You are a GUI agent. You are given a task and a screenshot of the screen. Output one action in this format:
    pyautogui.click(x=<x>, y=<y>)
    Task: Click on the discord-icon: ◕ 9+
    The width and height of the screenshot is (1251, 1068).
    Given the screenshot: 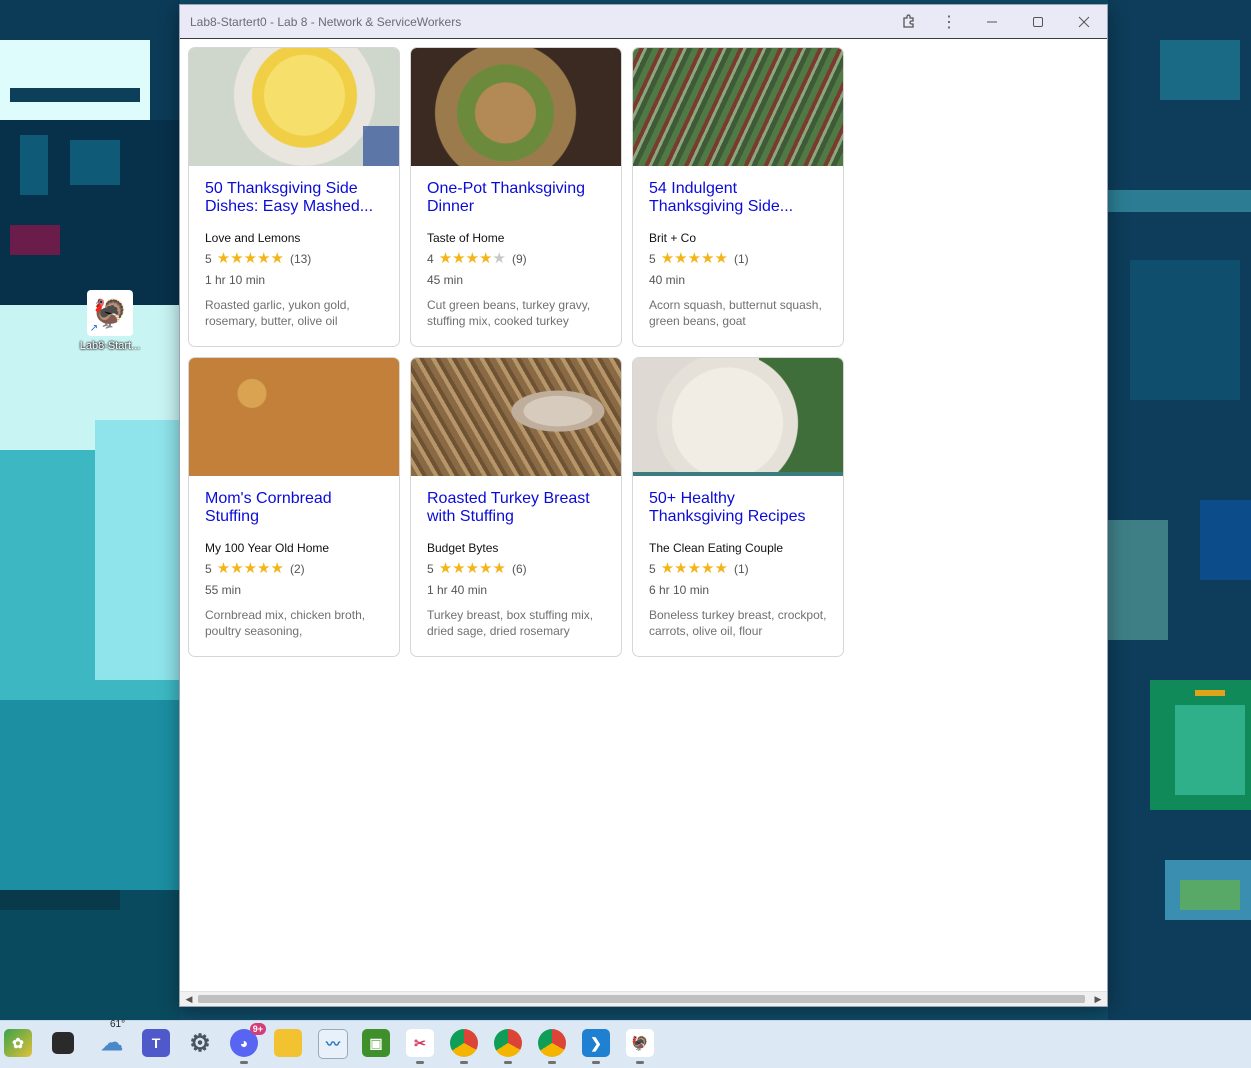 What is the action you would take?
    pyautogui.click(x=248, y=1043)
    